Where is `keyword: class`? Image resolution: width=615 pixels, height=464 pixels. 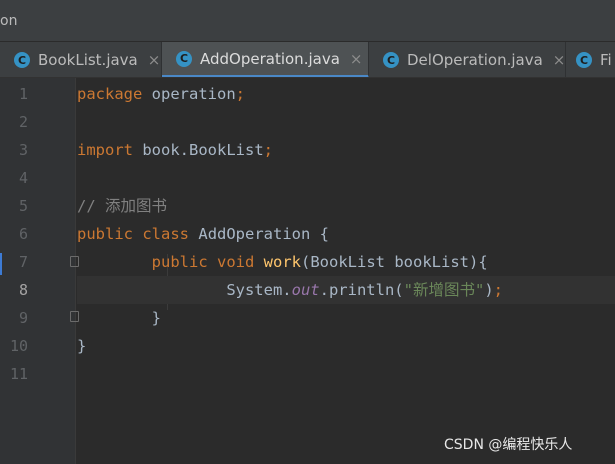 keyword: class is located at coordinates (166, 234).